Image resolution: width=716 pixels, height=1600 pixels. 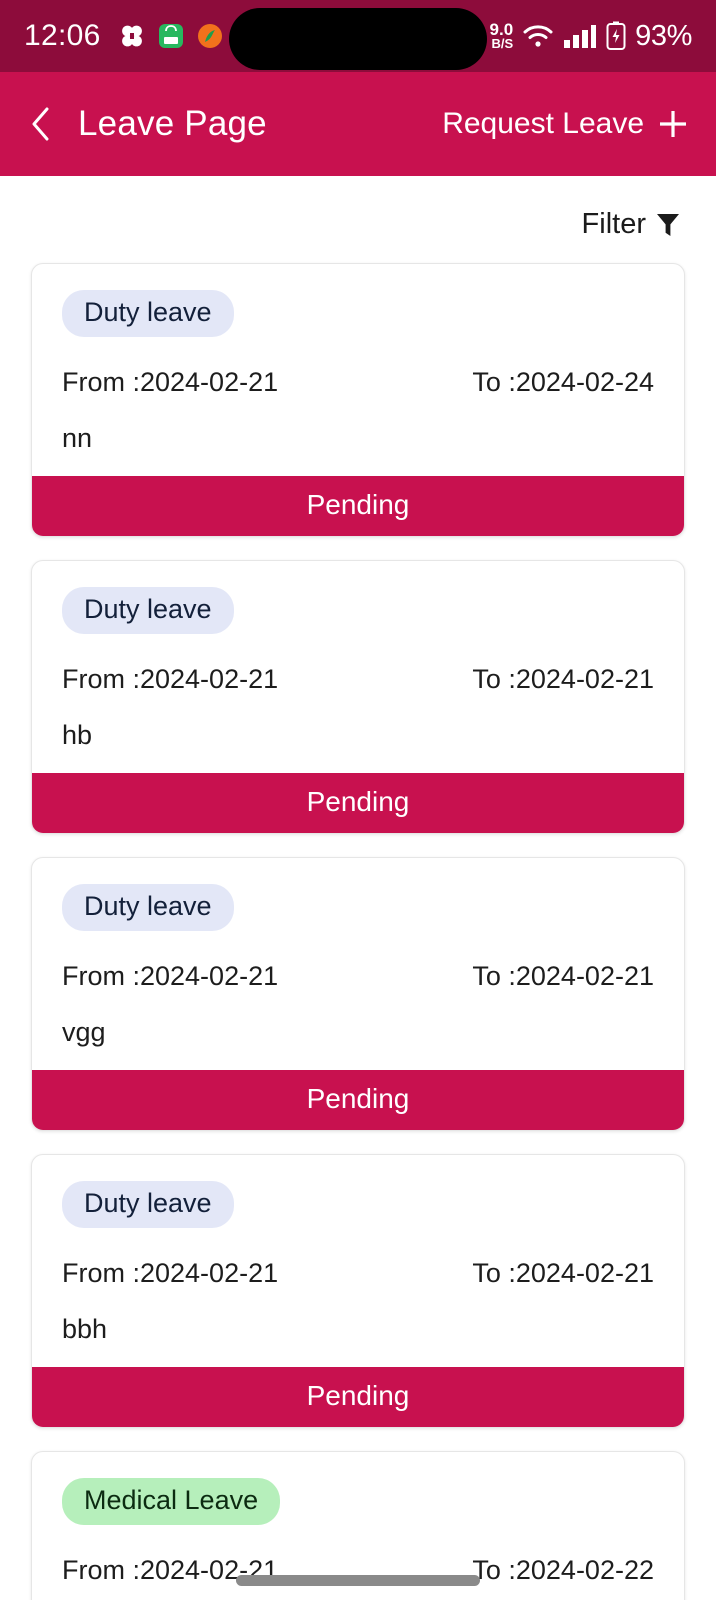 I want to click on request-leave-label: Request Leave, so click(x=543, y=123).